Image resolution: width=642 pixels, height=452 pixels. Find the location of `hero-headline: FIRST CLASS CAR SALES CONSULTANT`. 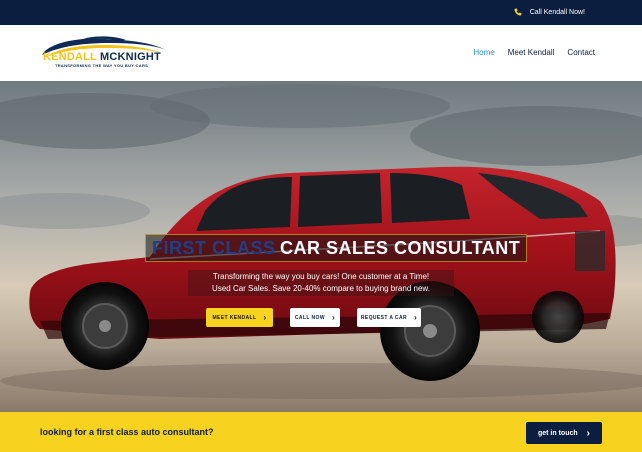

hero-headline: FIRST CLASS CAR SALES CONSULTANT is located at coordinates (336, 248).